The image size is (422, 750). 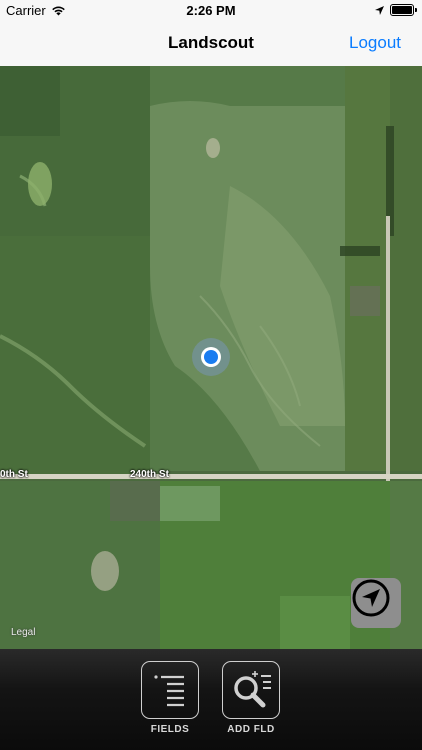 What do you see at coordinates (149, 474) in the screenshot?
I see `road-label-240th: 240th St` at bounding box center [149, 474].